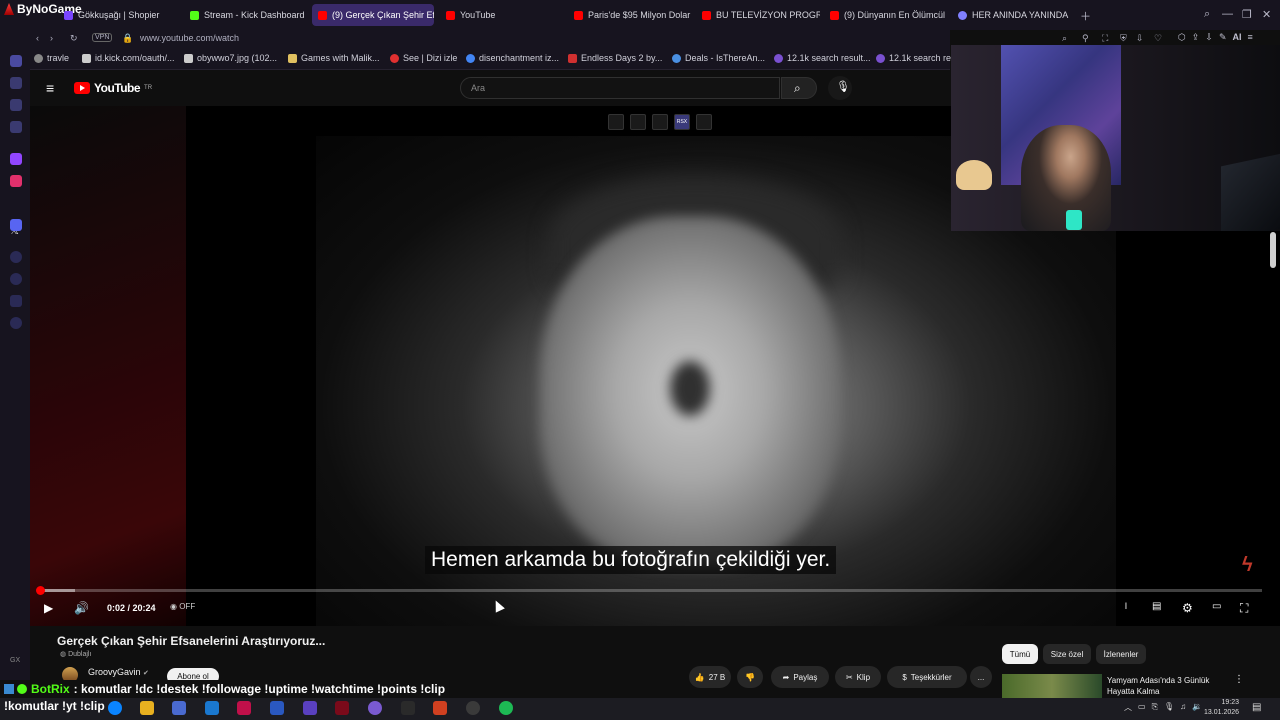  Describe the element at coordinates (277, 708) in the screenshot. I see `steam-icon` at that location.